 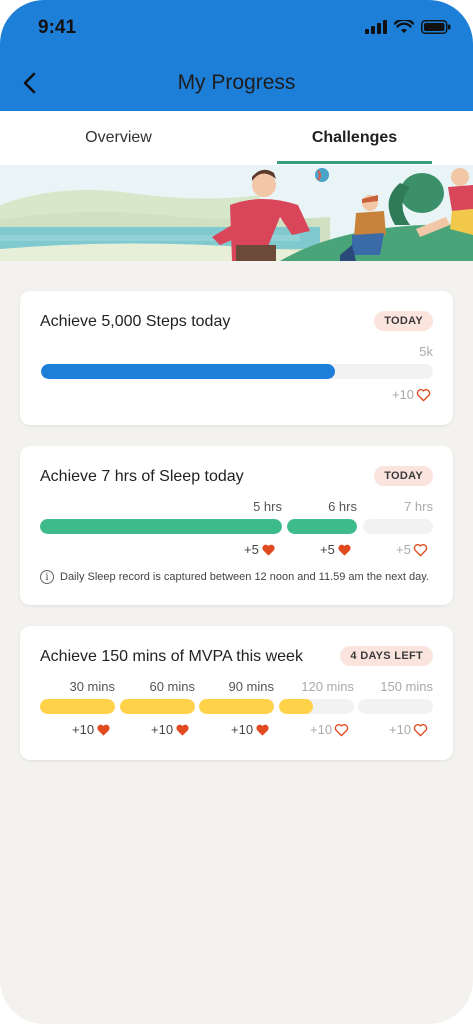 What do you see at coordinates (354, 162) in the screenshot?
I see `active-tab-indicator` at bounding box center [354, 162].